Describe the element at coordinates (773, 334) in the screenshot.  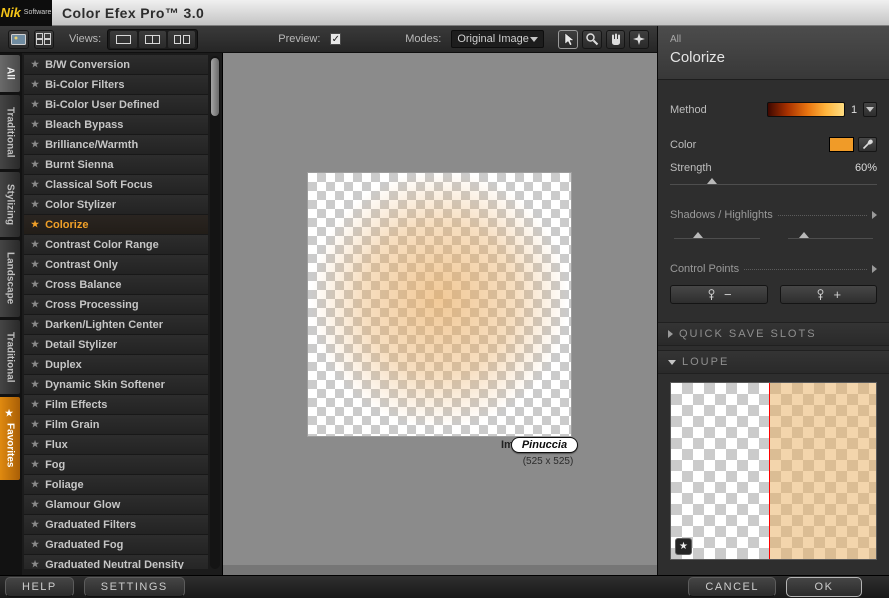
I see `quick-save-slots-header: QUICK SAVE SLOTS` at that location.